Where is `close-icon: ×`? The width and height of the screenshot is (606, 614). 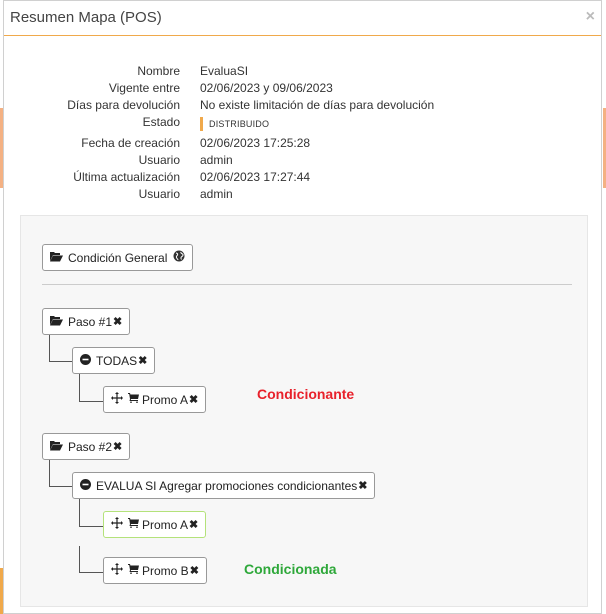
close-icon: × is located at coordinates (590, 17).